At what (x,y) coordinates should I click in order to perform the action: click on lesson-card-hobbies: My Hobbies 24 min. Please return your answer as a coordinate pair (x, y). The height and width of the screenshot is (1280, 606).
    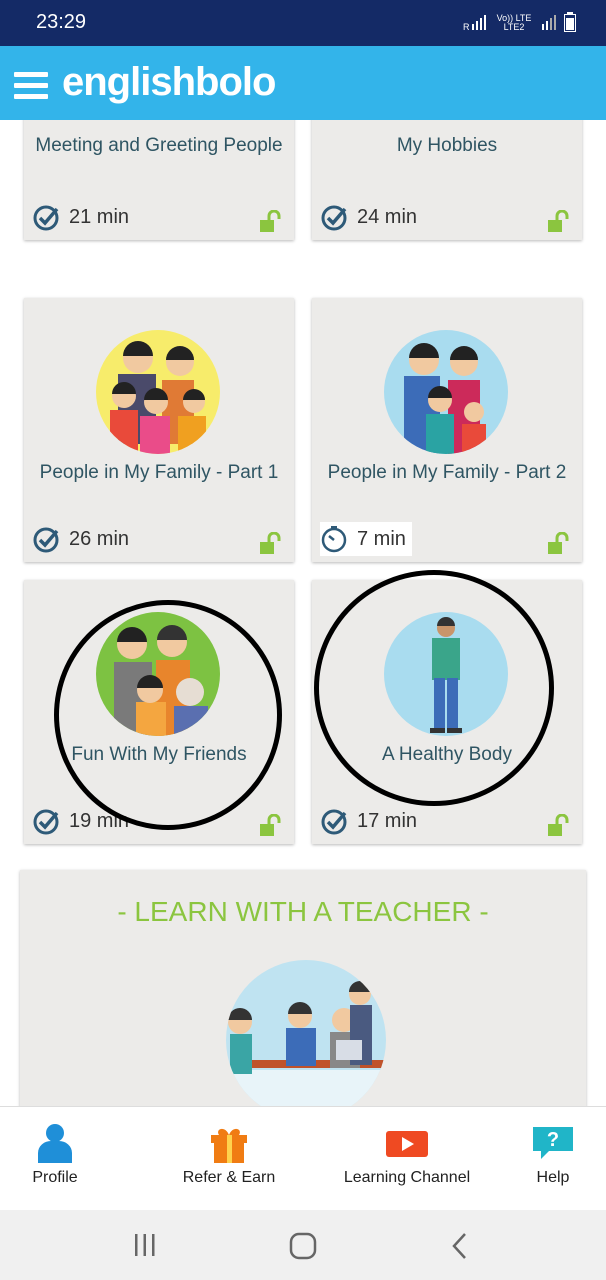
    Looking at the image, I should click on (447, 180).